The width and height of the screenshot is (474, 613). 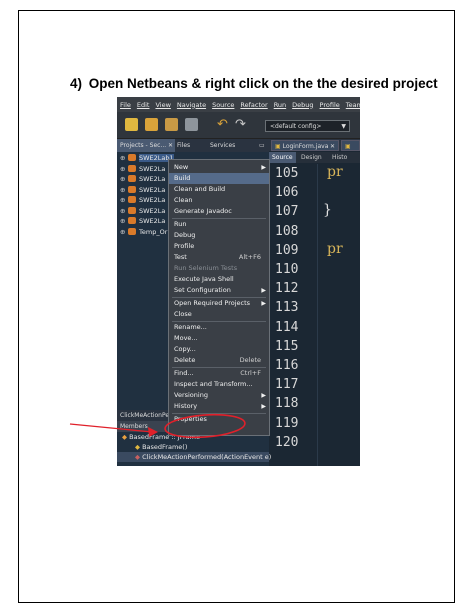 What do you see at coordinates (146, 145) in the screenshot?
I see `tab-projects: Projects - Sec... ✕` at bounding box center [146, 145].